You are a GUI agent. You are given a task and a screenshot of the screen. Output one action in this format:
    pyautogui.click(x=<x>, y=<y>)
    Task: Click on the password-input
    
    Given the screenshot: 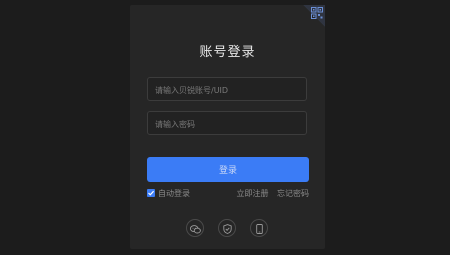 What is the action you would take?
    pyautogui.click(x=227, y=124)
    